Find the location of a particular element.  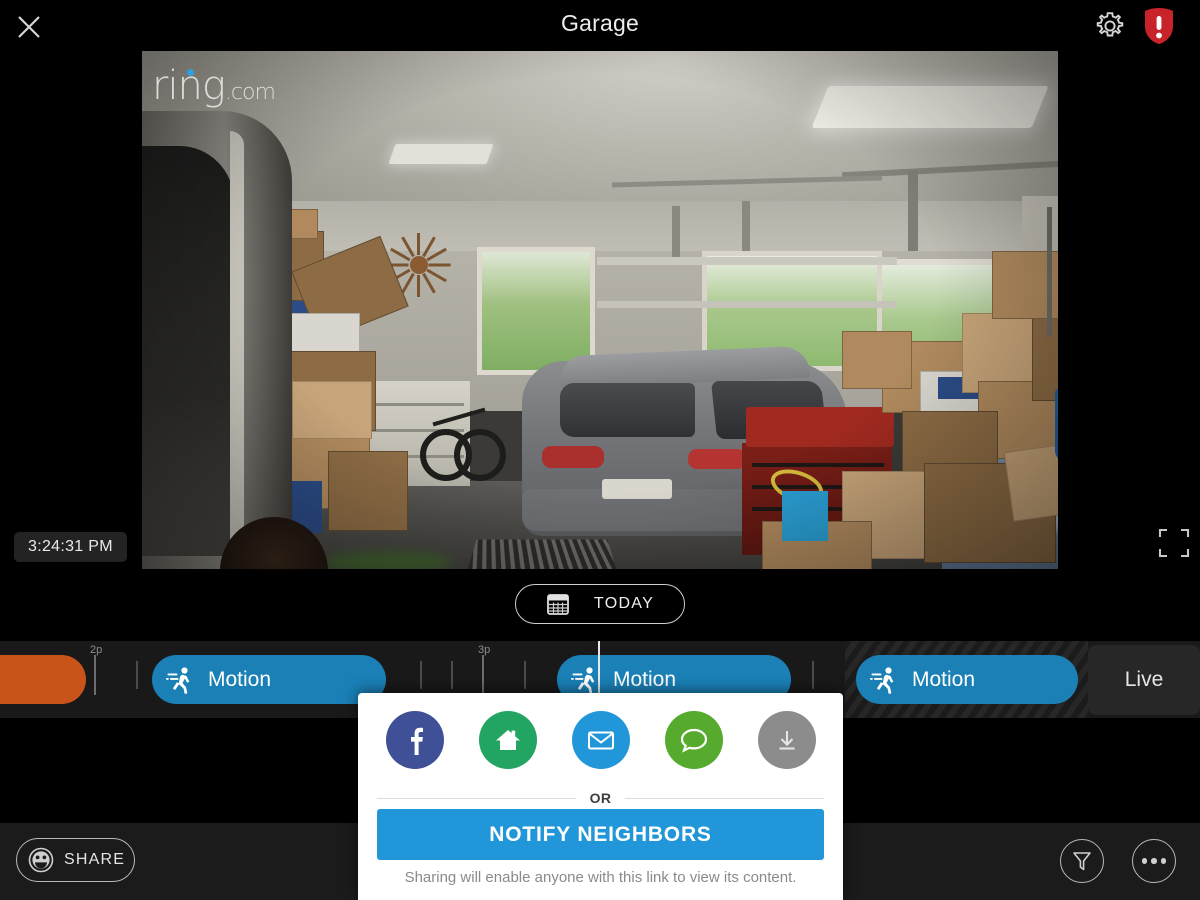

video-timestamp: 3:24:31 PM is located at coordinates (70, 547).